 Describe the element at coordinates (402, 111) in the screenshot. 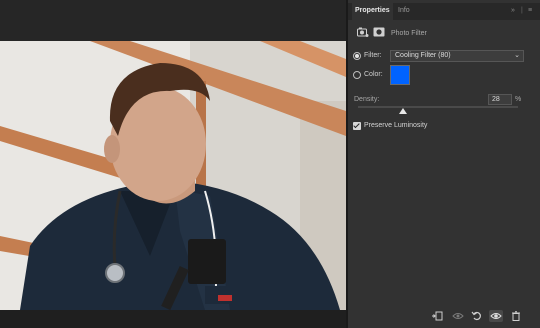

I see `density-slider-thumb` at that location.